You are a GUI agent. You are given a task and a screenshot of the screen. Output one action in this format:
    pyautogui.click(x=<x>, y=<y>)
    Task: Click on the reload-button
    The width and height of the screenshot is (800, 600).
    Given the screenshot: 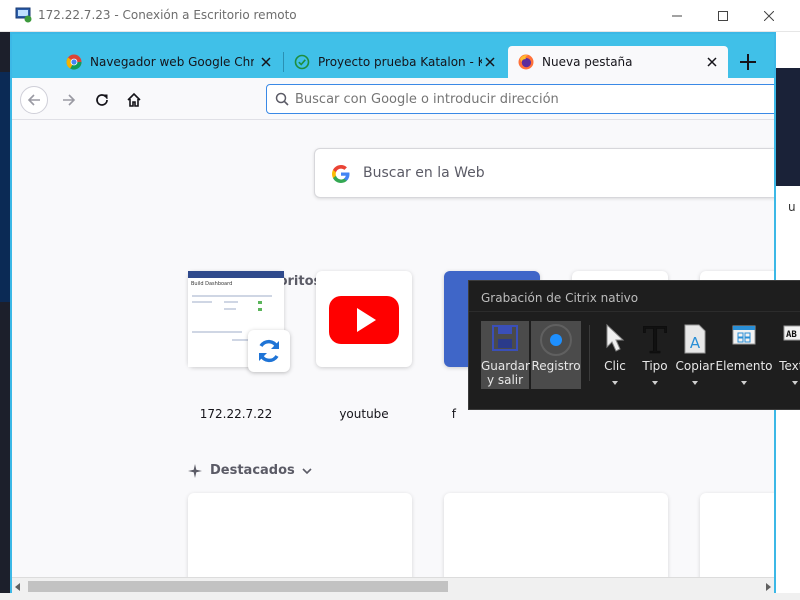 What is the action you would take?
    pyautogui.click(x=102, y=100)
    